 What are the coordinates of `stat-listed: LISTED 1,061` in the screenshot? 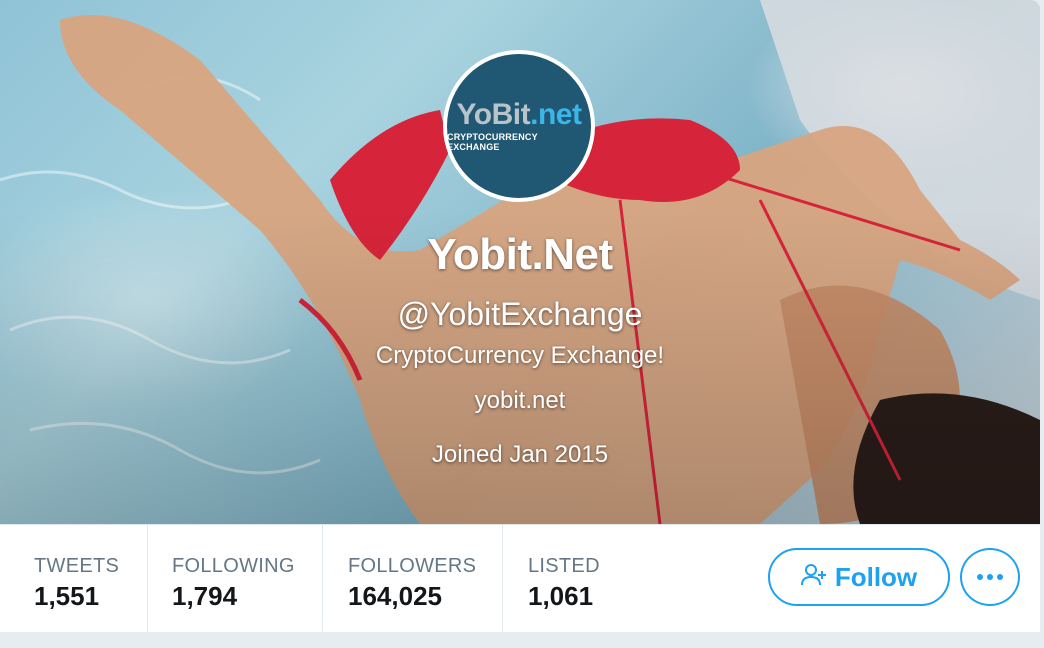 It's located at (602, 578).